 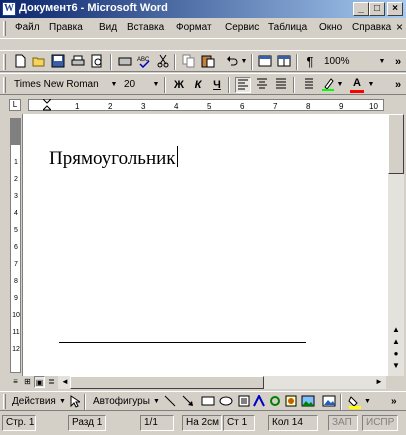 What do you see at coordinates (382, 62) in the screenshot?
I see `zoom-dropdown: ▼` at bounding box center [382, 62].